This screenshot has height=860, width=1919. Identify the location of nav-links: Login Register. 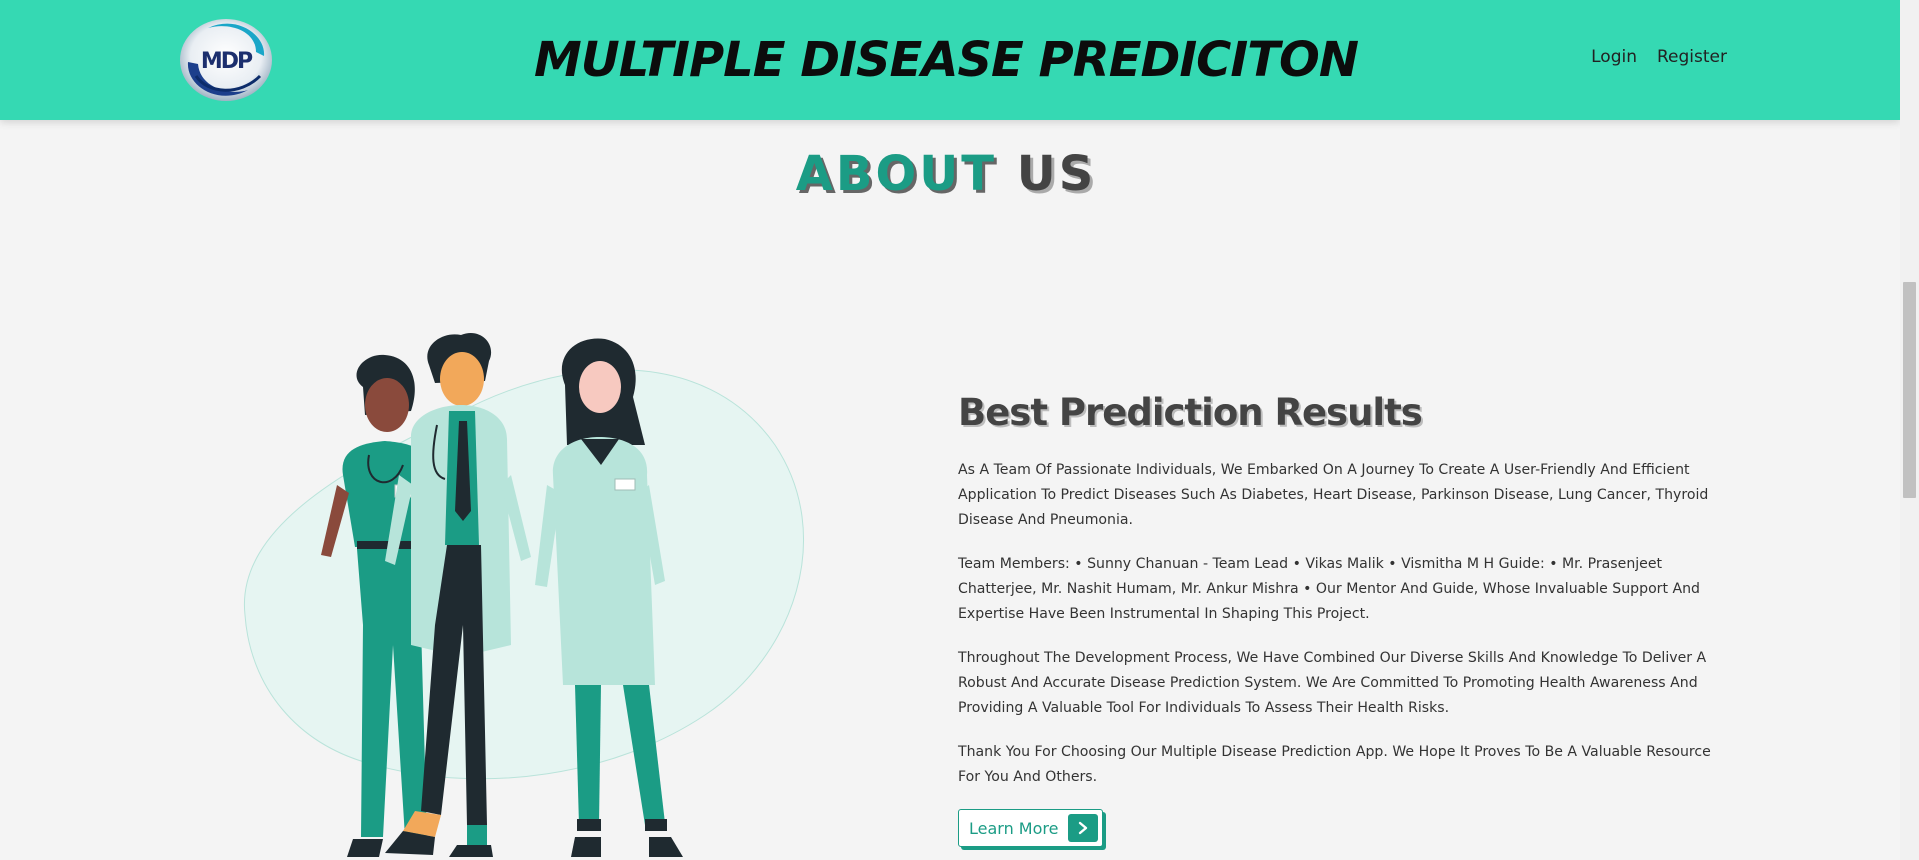
(1659, 57).